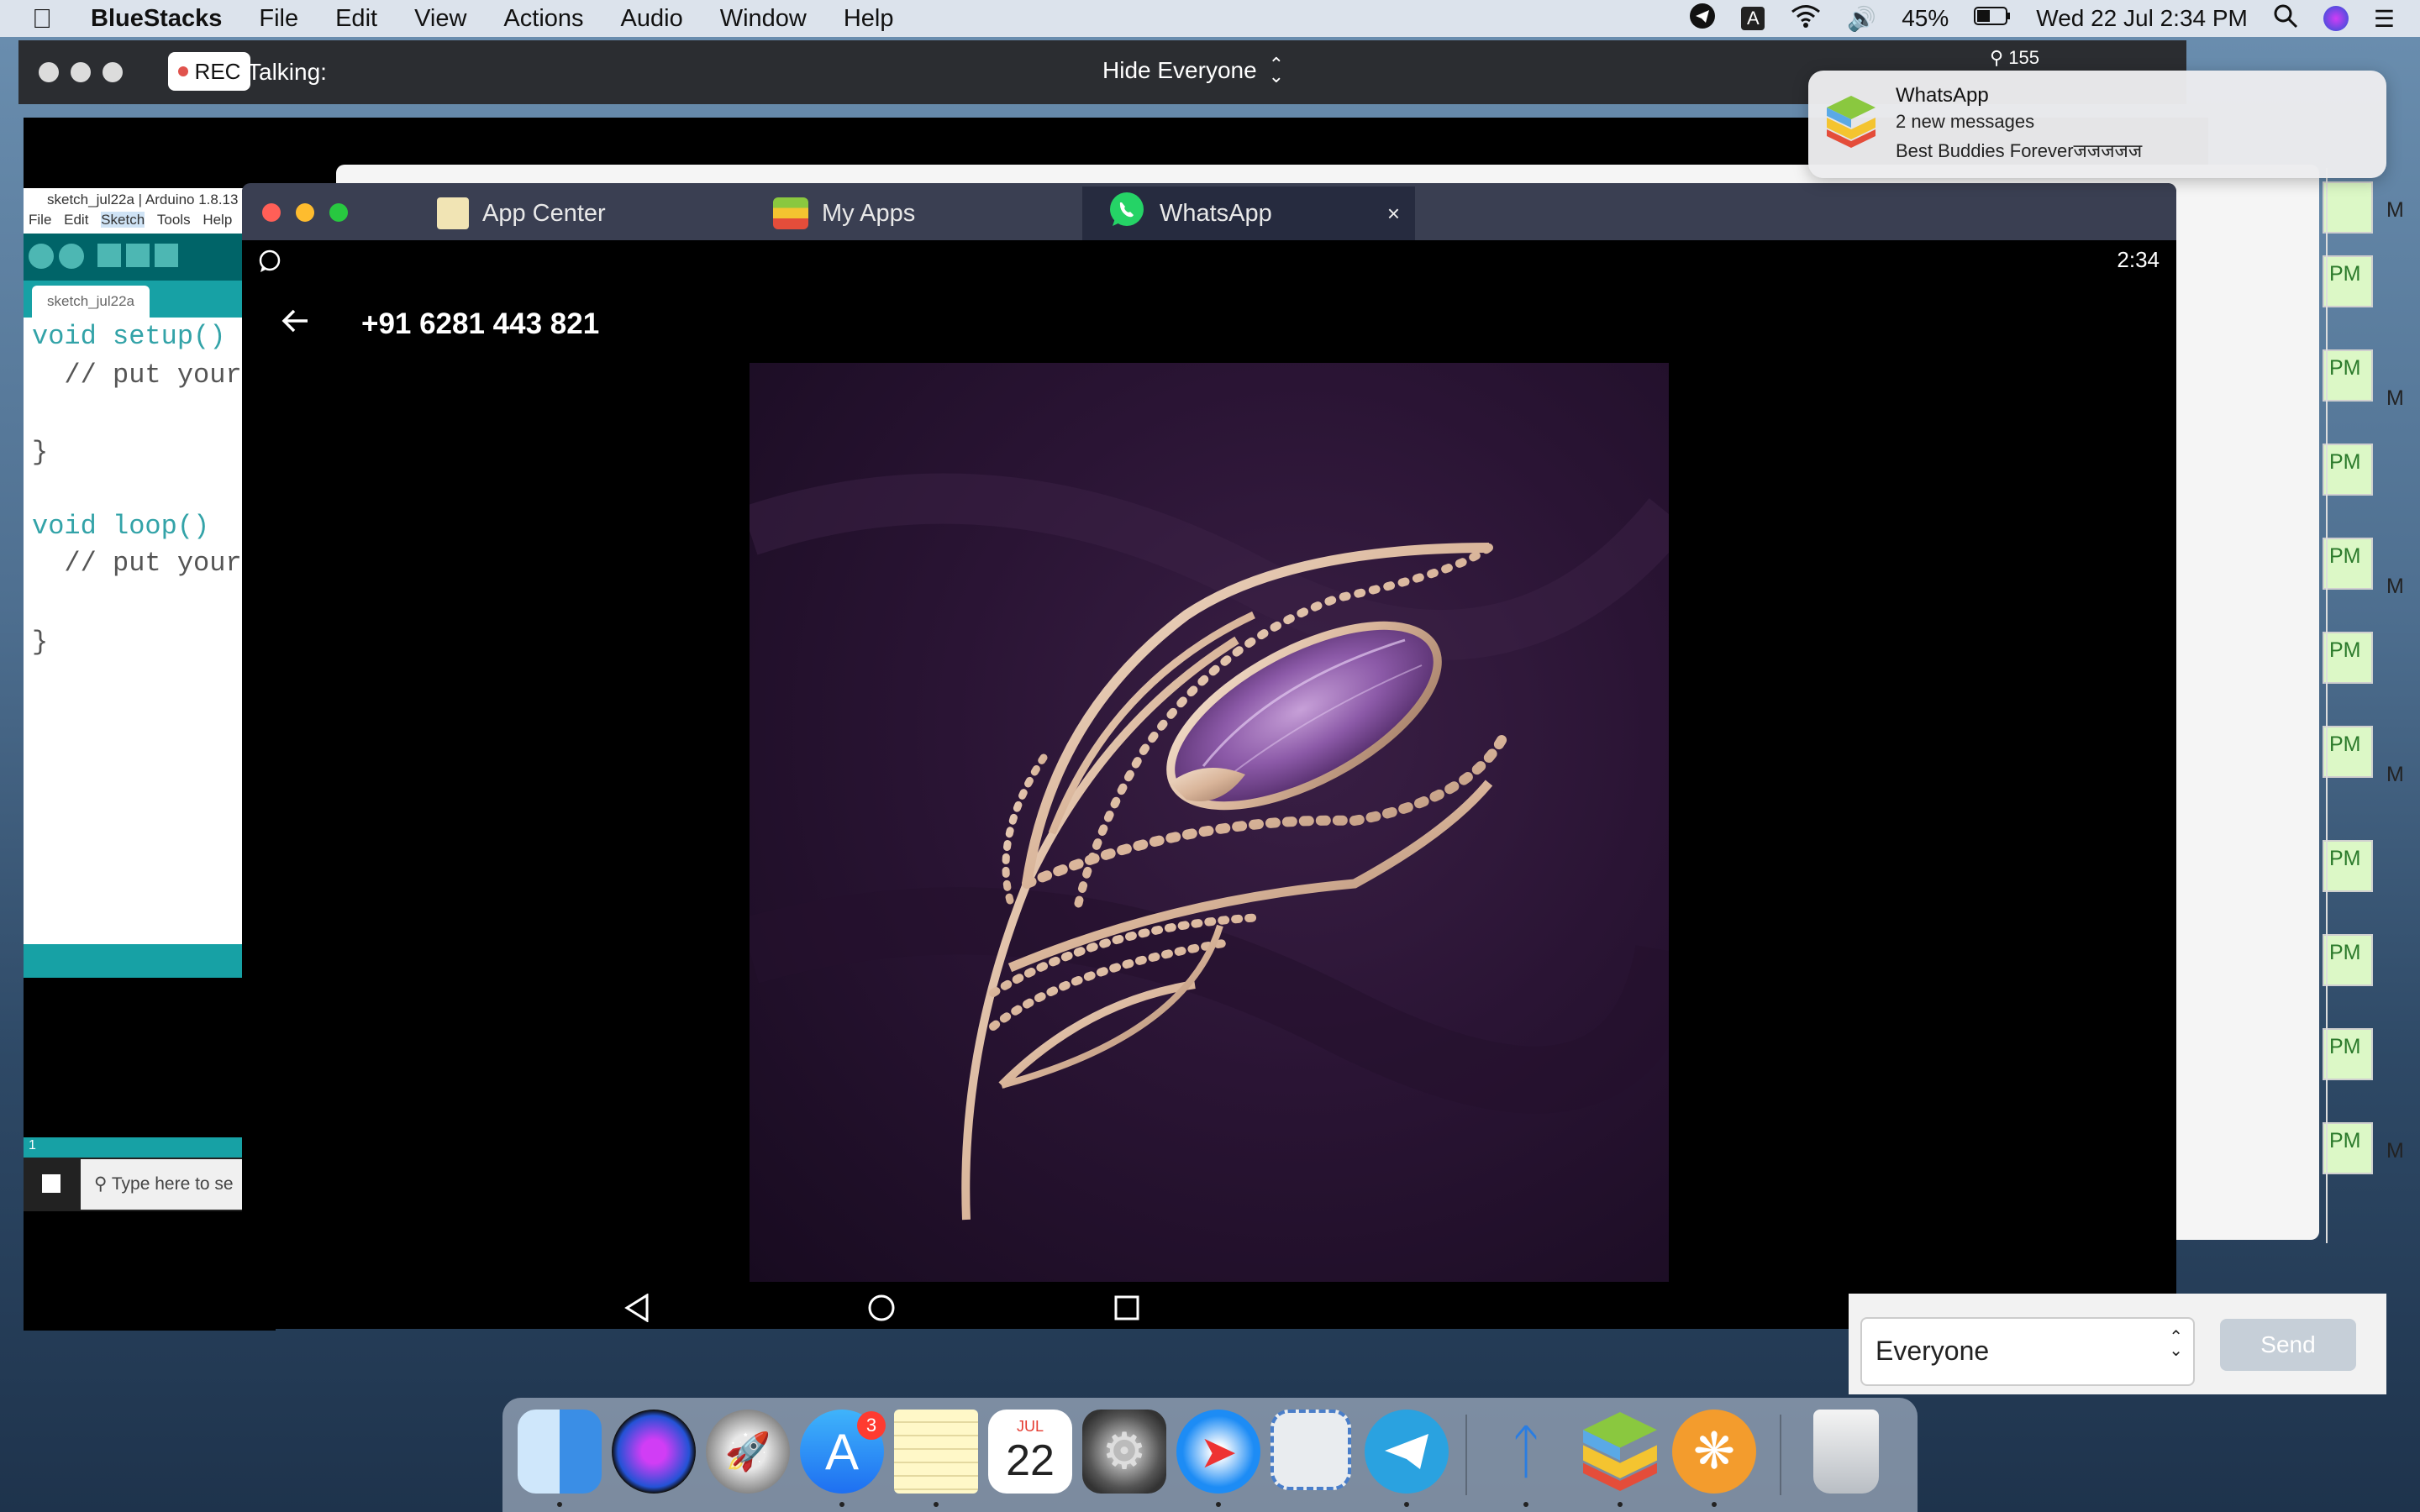 This screenshot has width=2420, height=1512. Describe the element at coordinates (1407, 1452) in the screenshot. I see `telegram-icon` at that location.